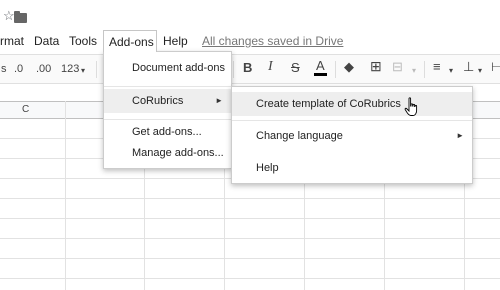  I want to click on menu-item-label: CoRubrics, so click(158, 101).